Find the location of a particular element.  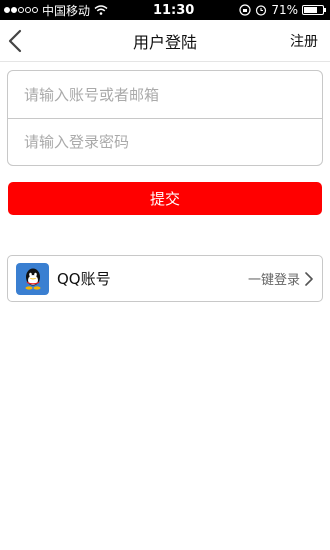

qq-logo-icon is located at coordinates (32, 278).